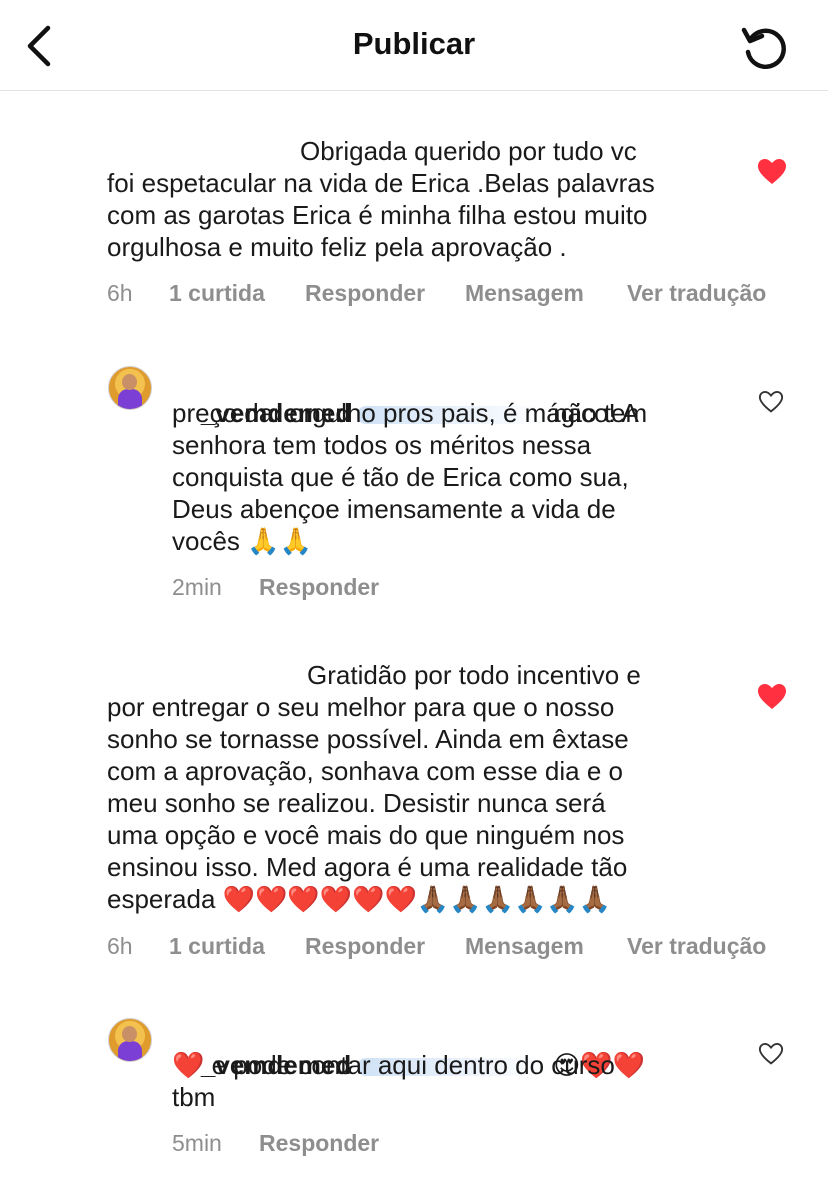 Image resolution: width=828 pixels, height=1189 pixels. I want to click on reply-actions: 2min Responder, so click(275, 587).